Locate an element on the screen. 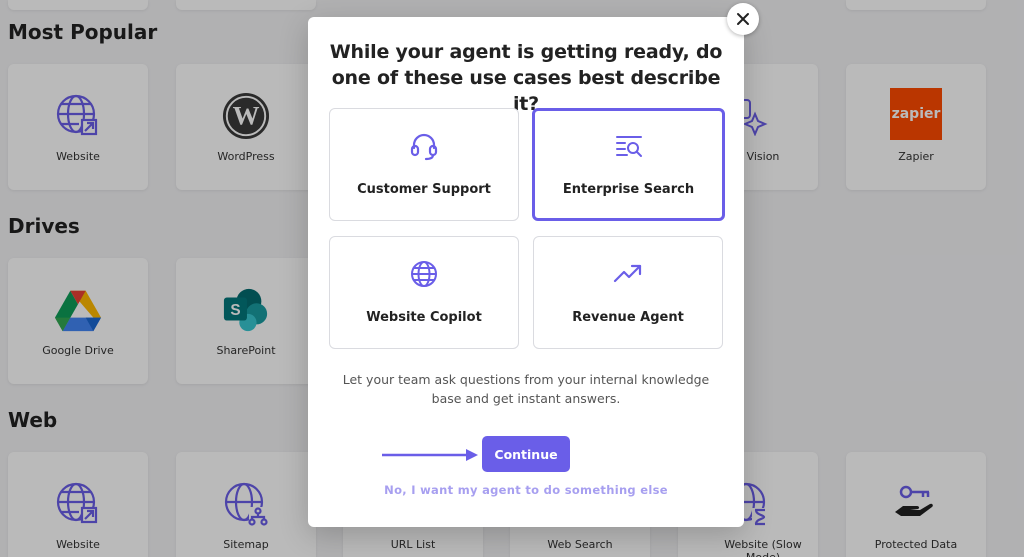 The height and width of the screenshot is (557, 1024). option-revenue-agent: Revenue Agent is located at coordinates (628, 292).